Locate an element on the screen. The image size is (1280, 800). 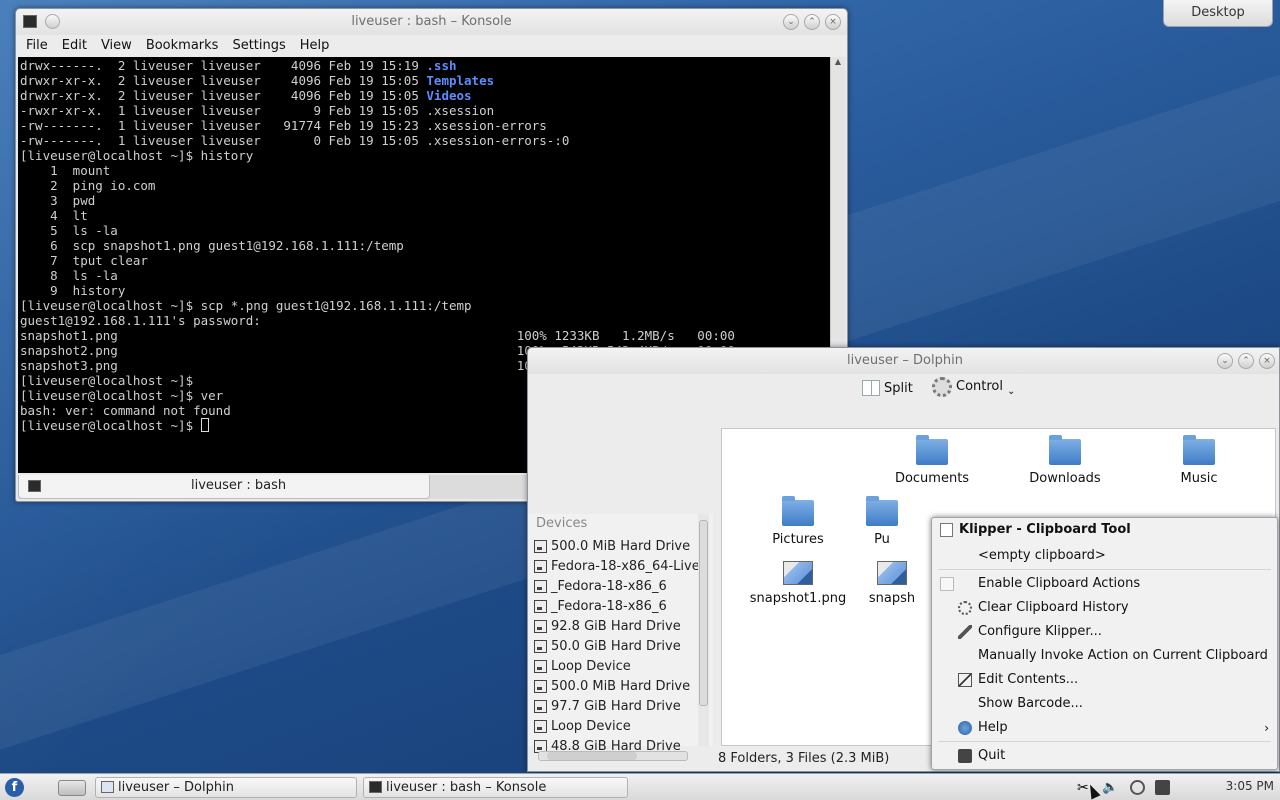
folder-downloads: Downloads is located at coordinates (1065, 460).